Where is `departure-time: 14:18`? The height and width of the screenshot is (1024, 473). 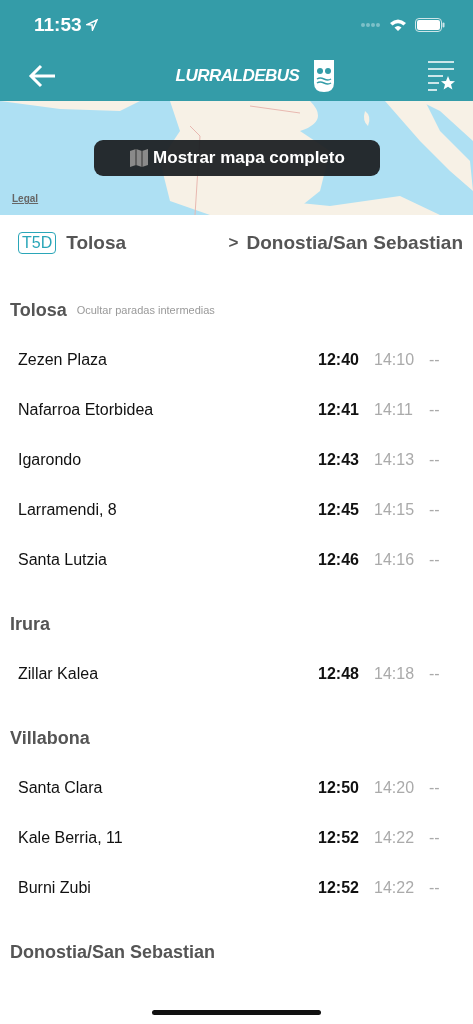
departure-time: 14:18 is located at coordinates (395, 674).